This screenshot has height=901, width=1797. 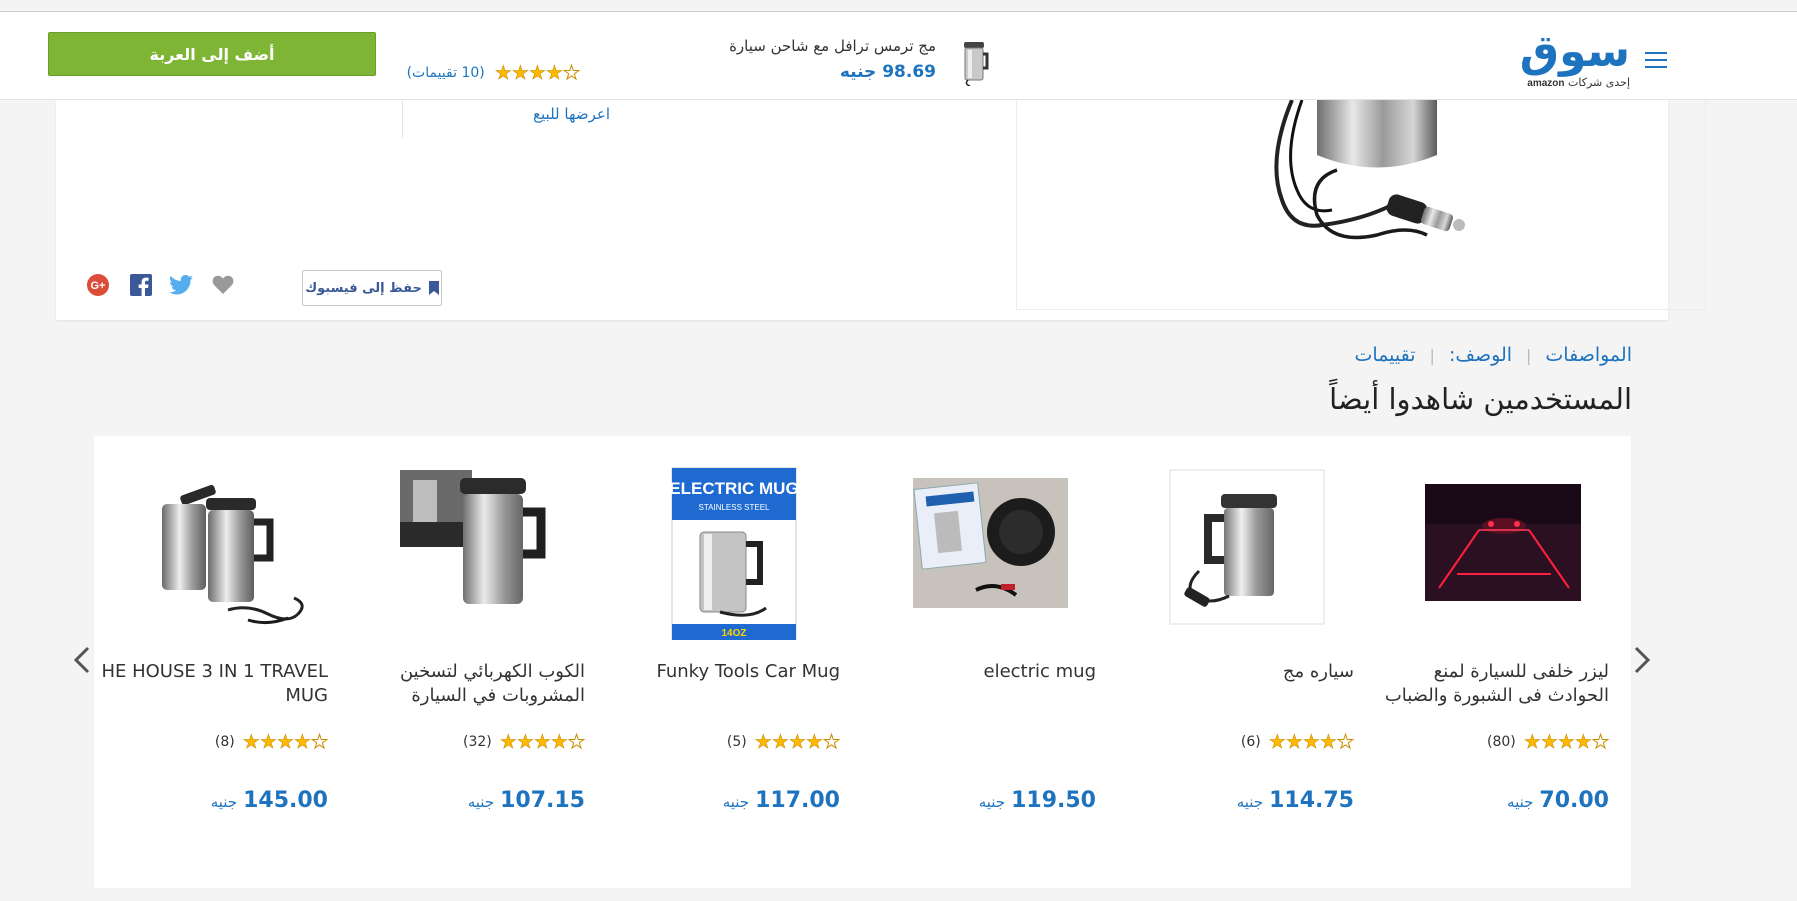 I want to click on rating-count: (6), so click(x=1250, y=742).